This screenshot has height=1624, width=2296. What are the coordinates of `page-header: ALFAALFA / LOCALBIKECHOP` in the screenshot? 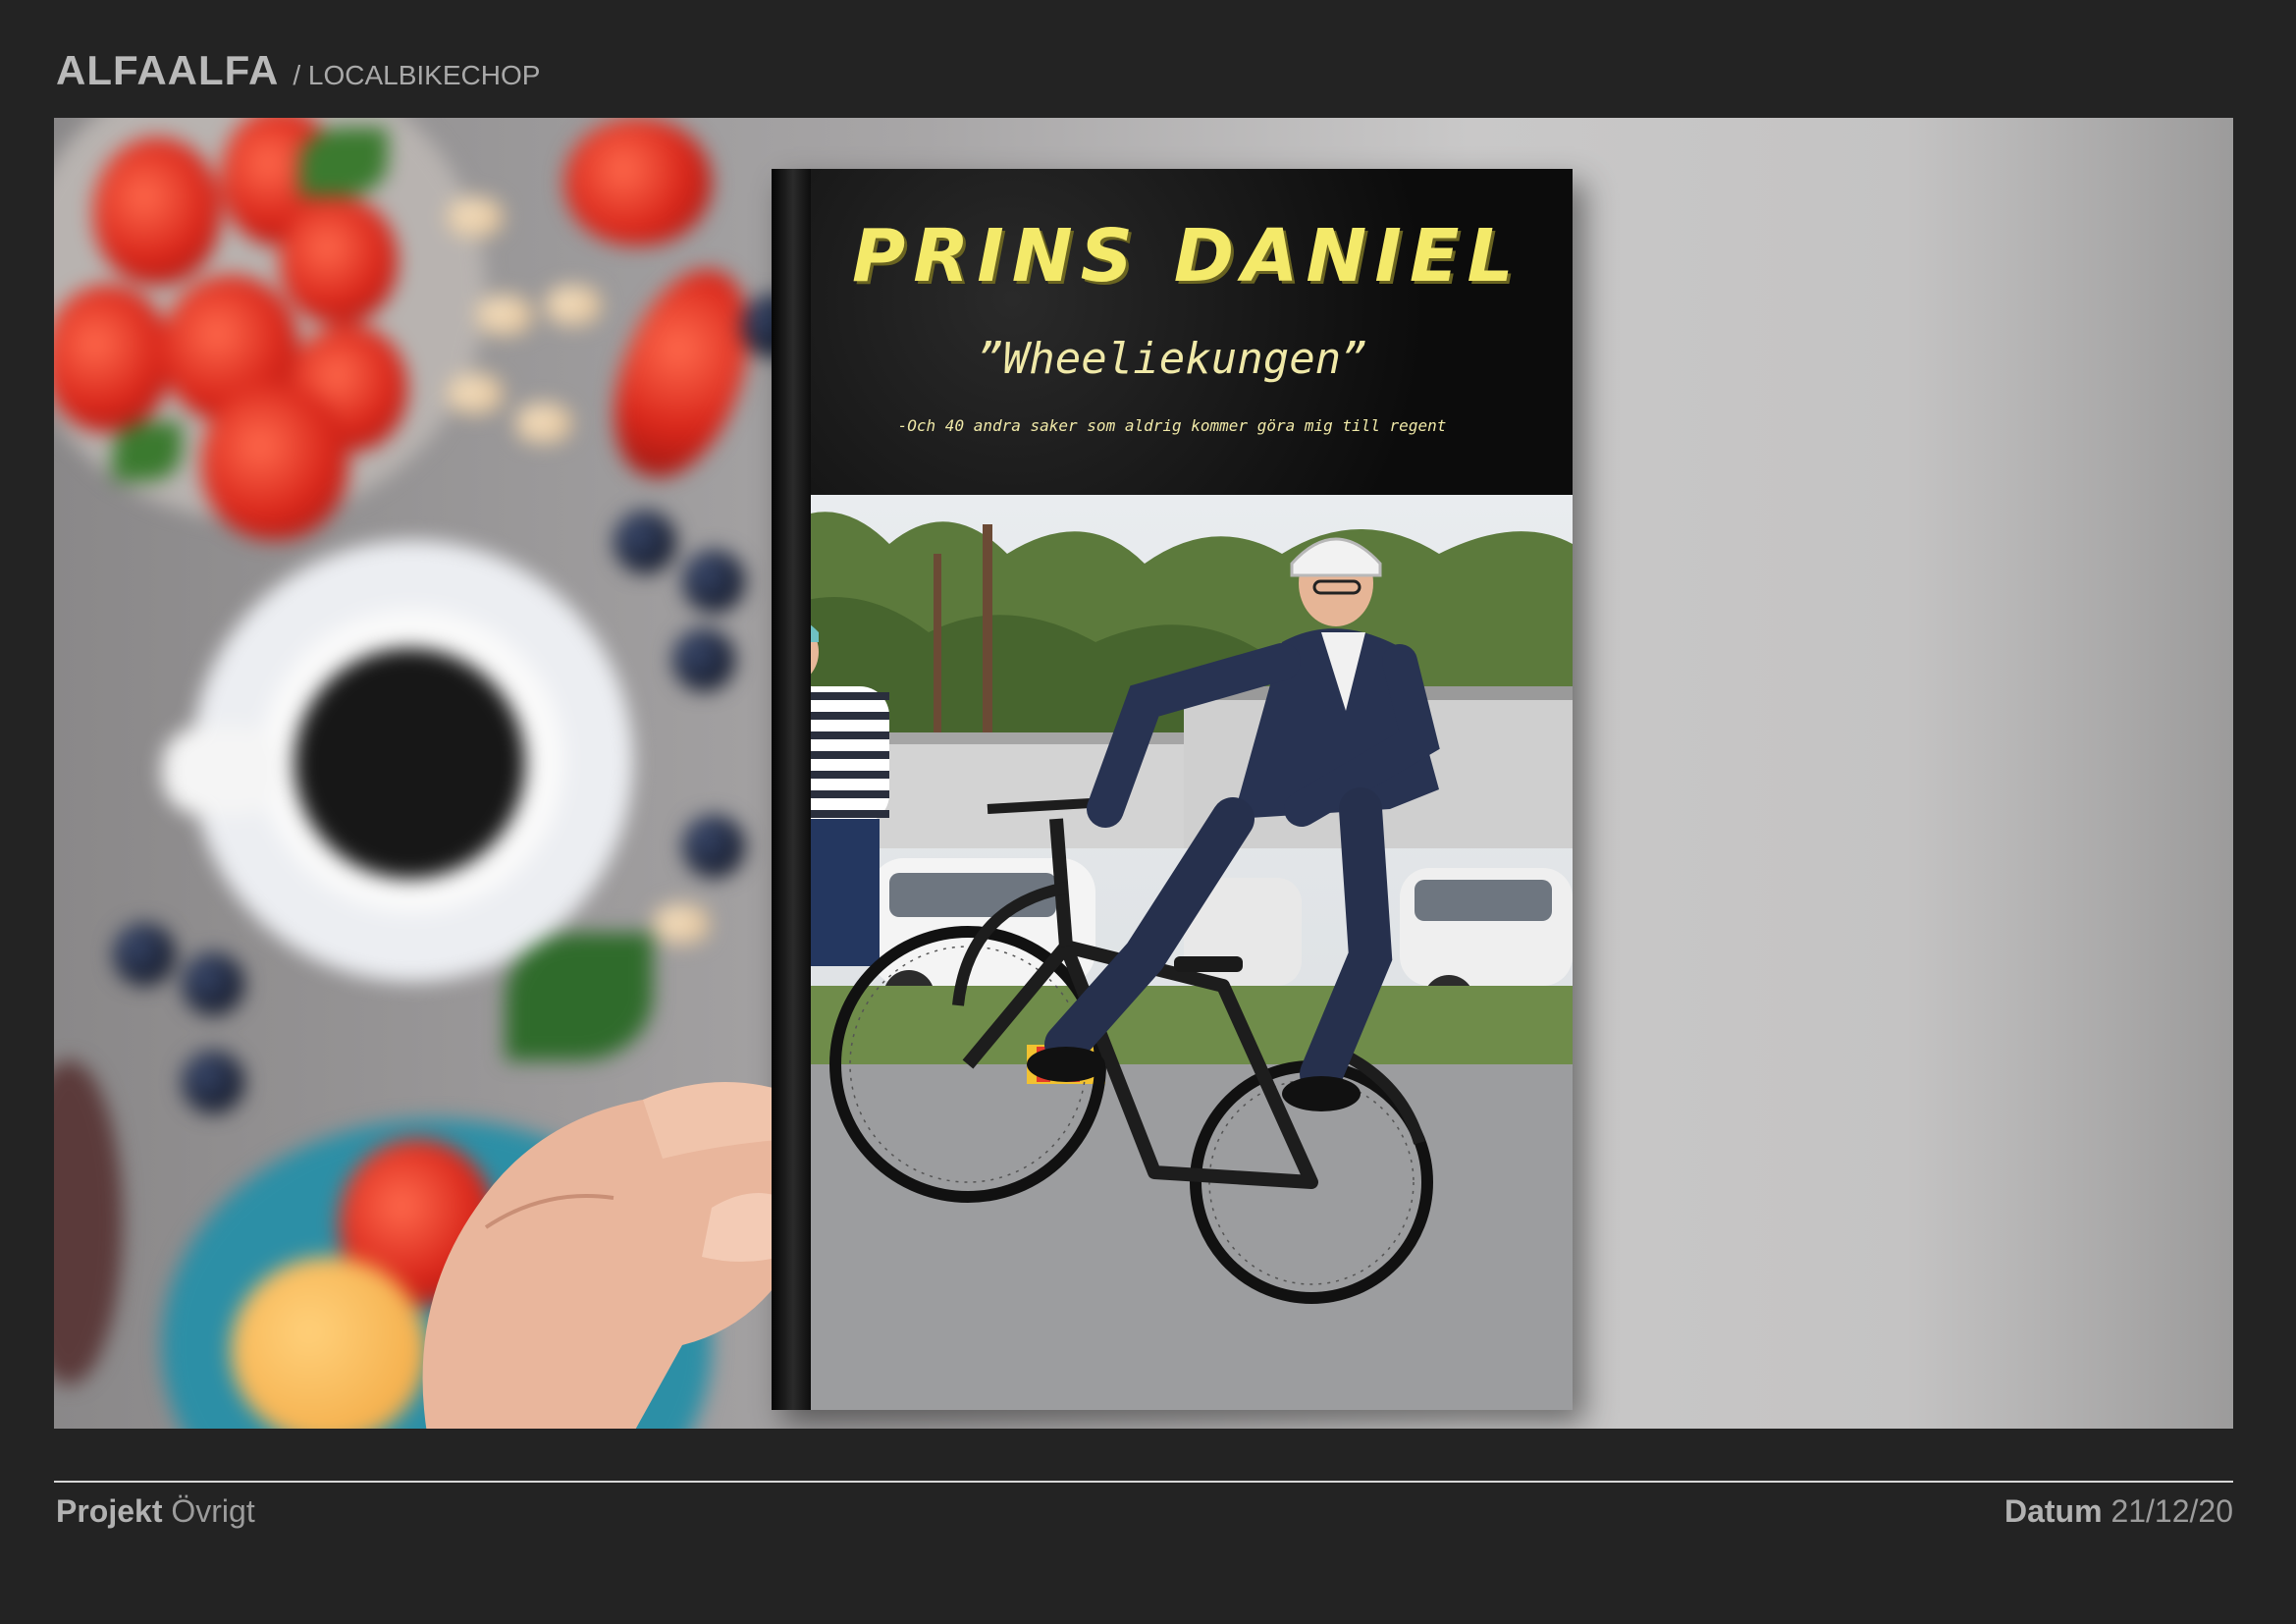 It's located at (298, 71).